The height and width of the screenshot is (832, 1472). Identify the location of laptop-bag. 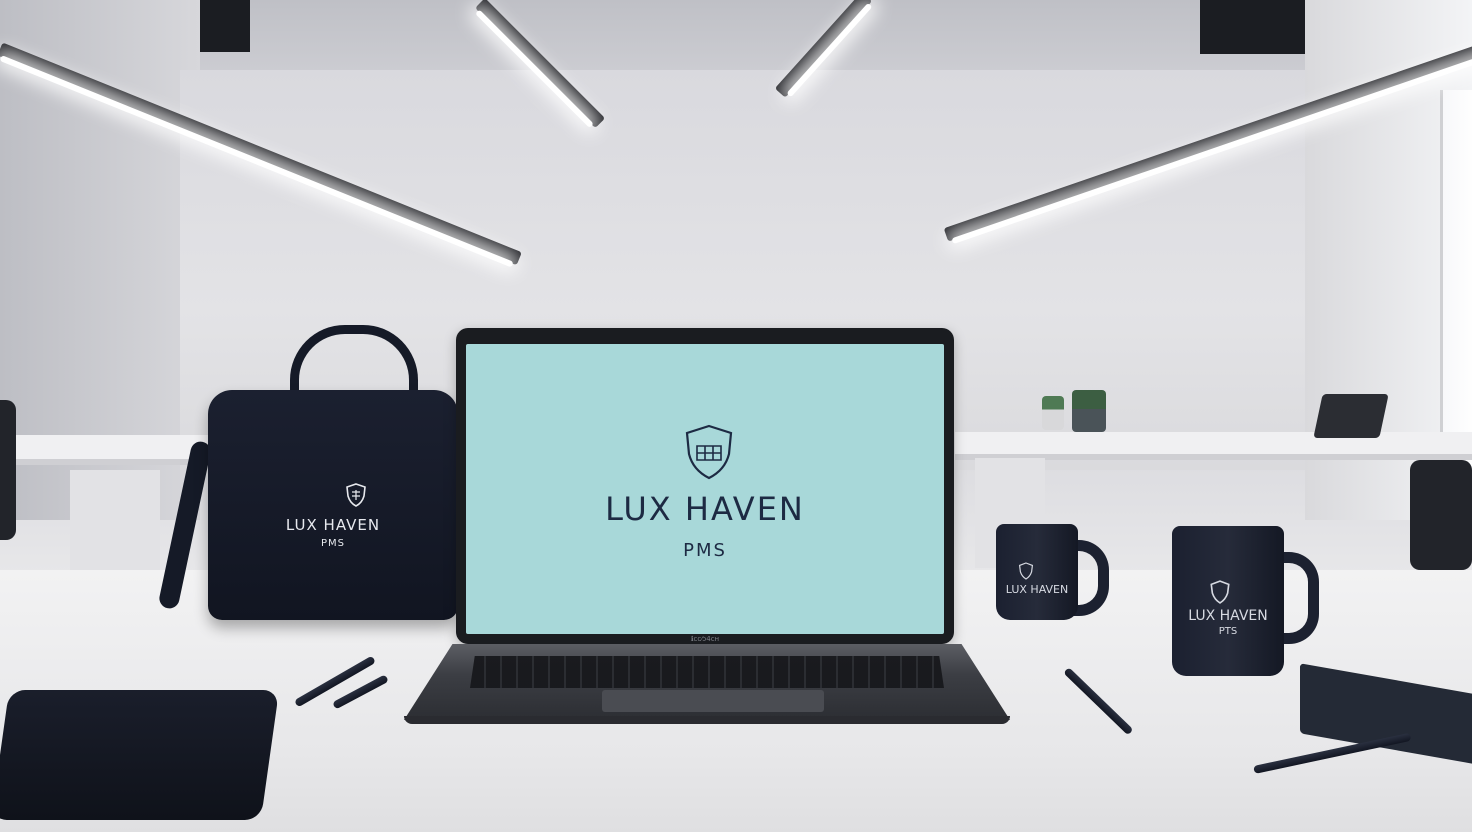
(333, 505).